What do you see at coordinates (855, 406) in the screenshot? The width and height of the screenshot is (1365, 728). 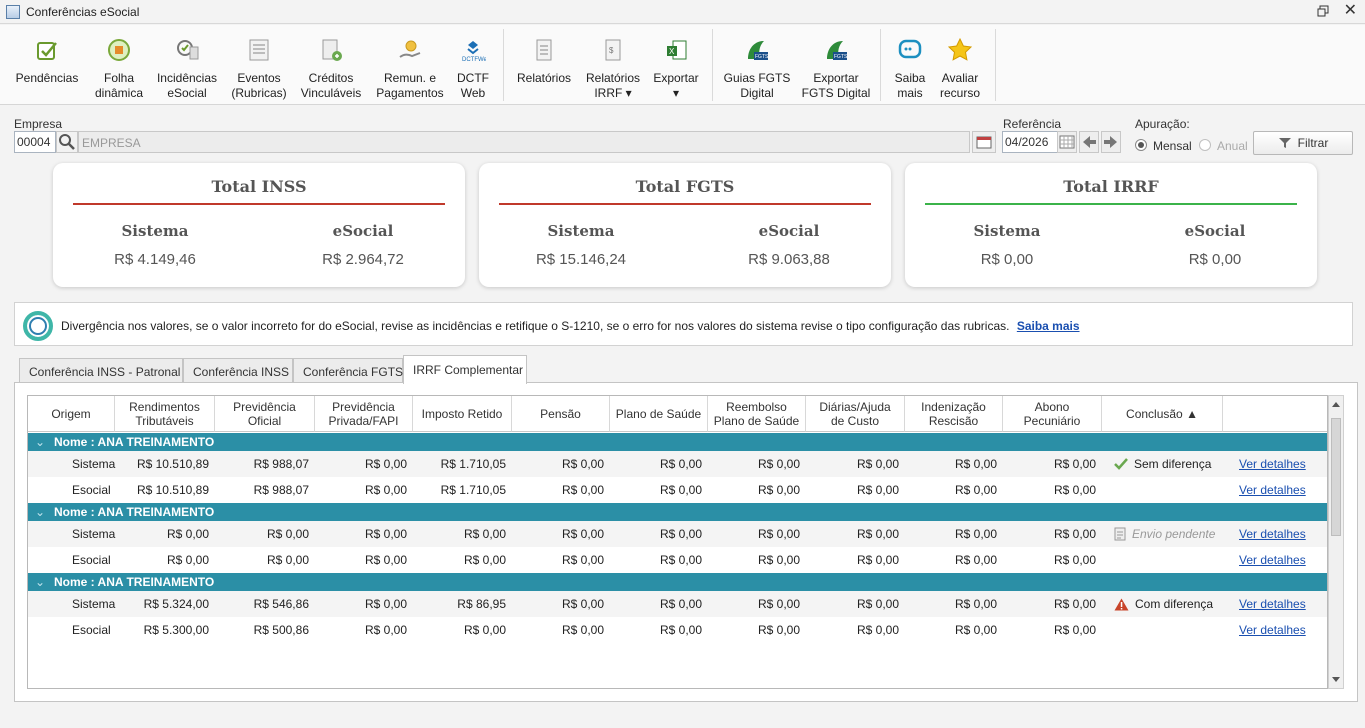 I see `column-header-line: Diárias/Ajuda` at bounding box center [855, 406].